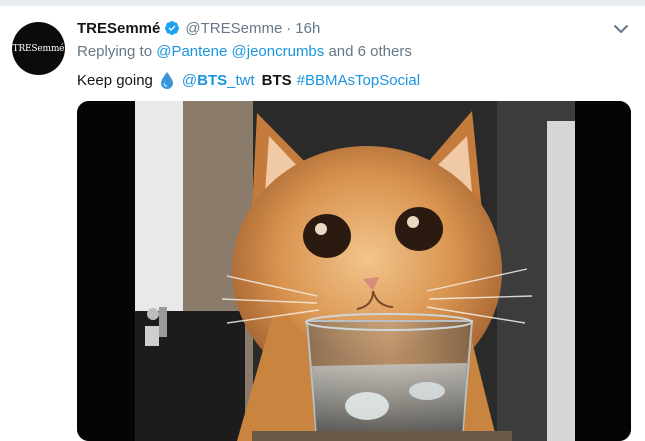 The image size is (645, 441). I want to click on droplet-icon, so click(167, 80).